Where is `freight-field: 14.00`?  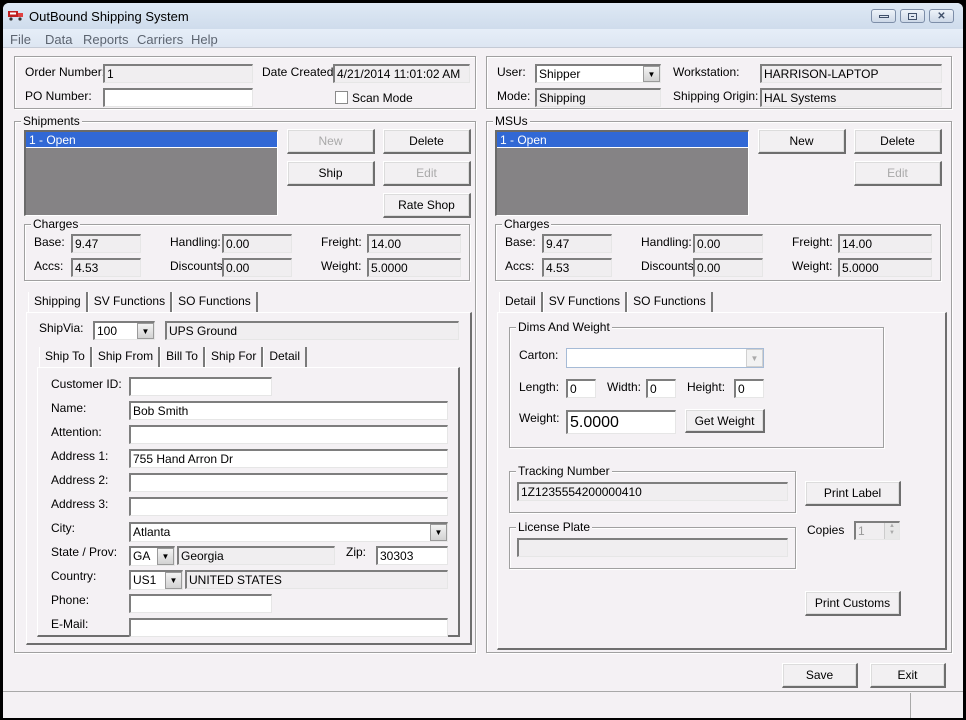 freight-field: 14.00 is located at coordinates (414, 243).